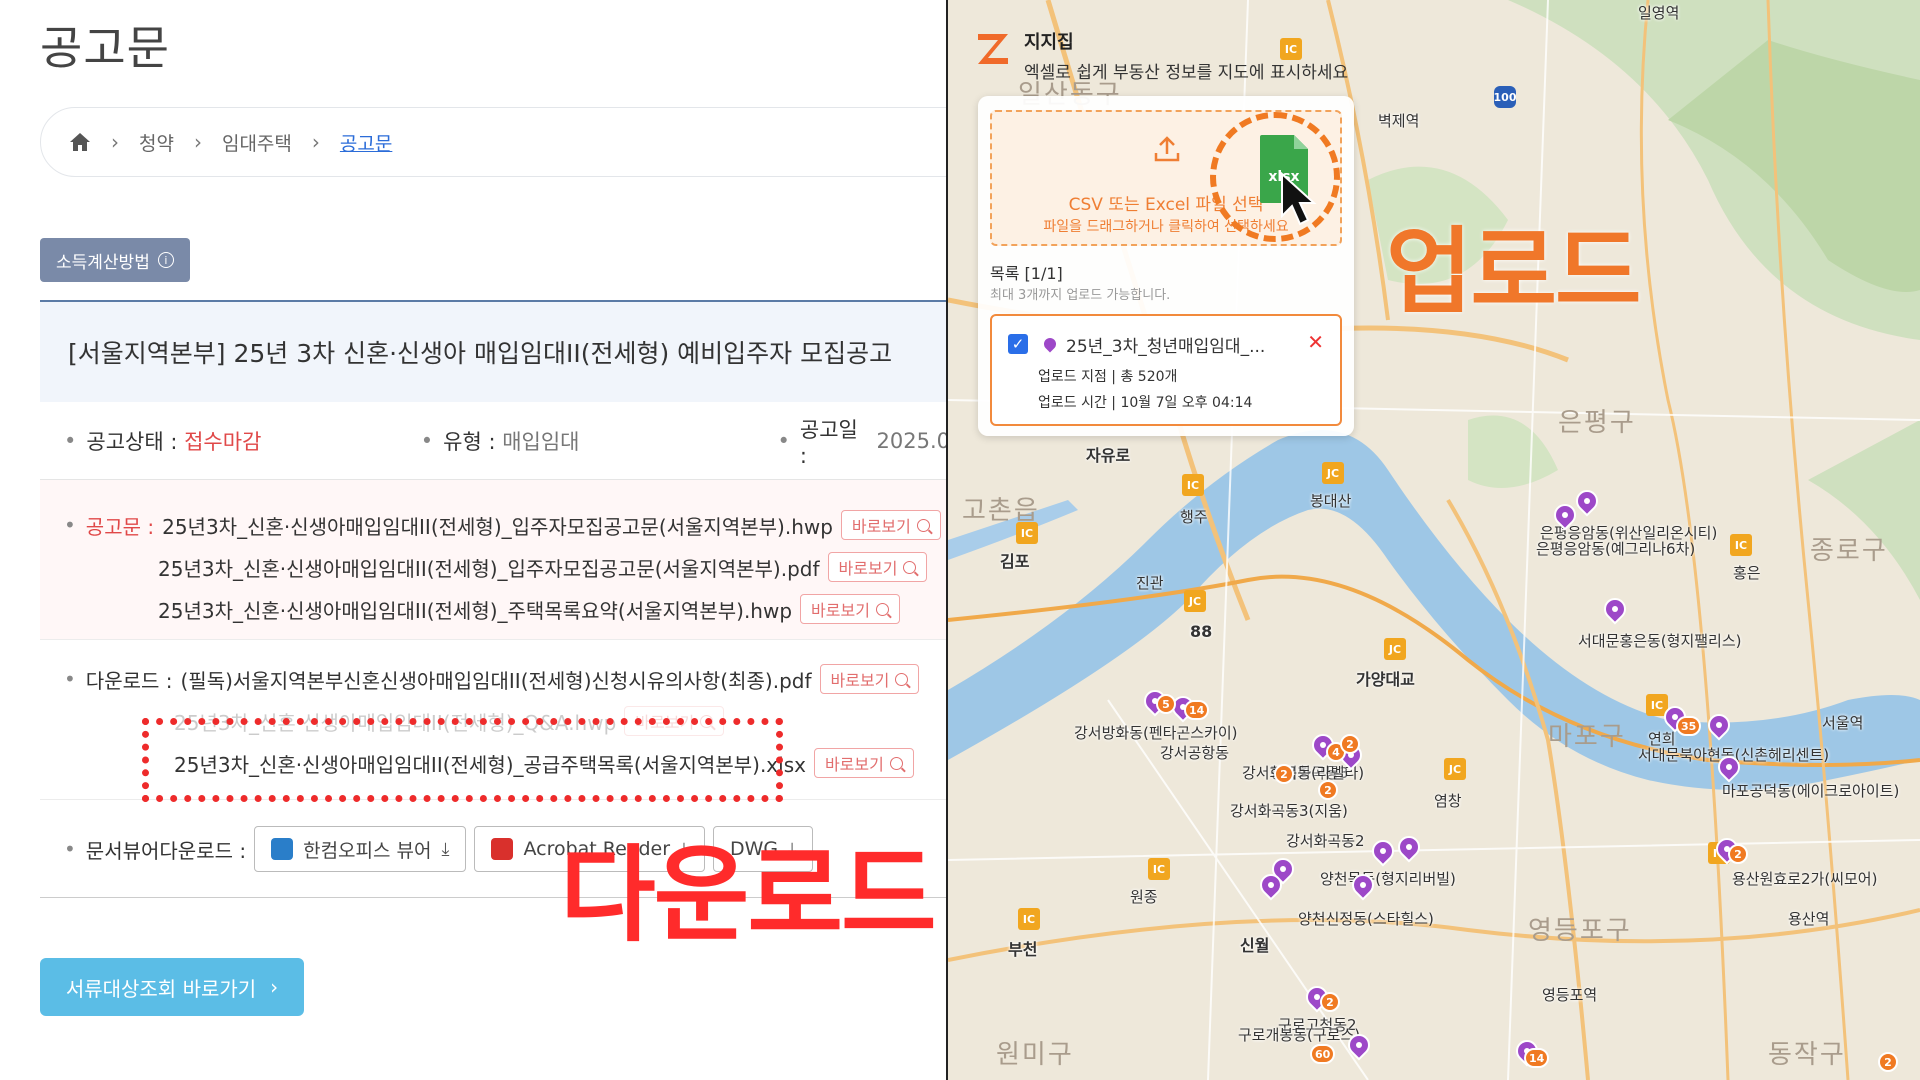 This screenshot has width=1920, height=1080. What do you see at coordinates (1580, 931) in the screenshot?
I see `map-label: 영등포구` at bounding box center [1580, 931].